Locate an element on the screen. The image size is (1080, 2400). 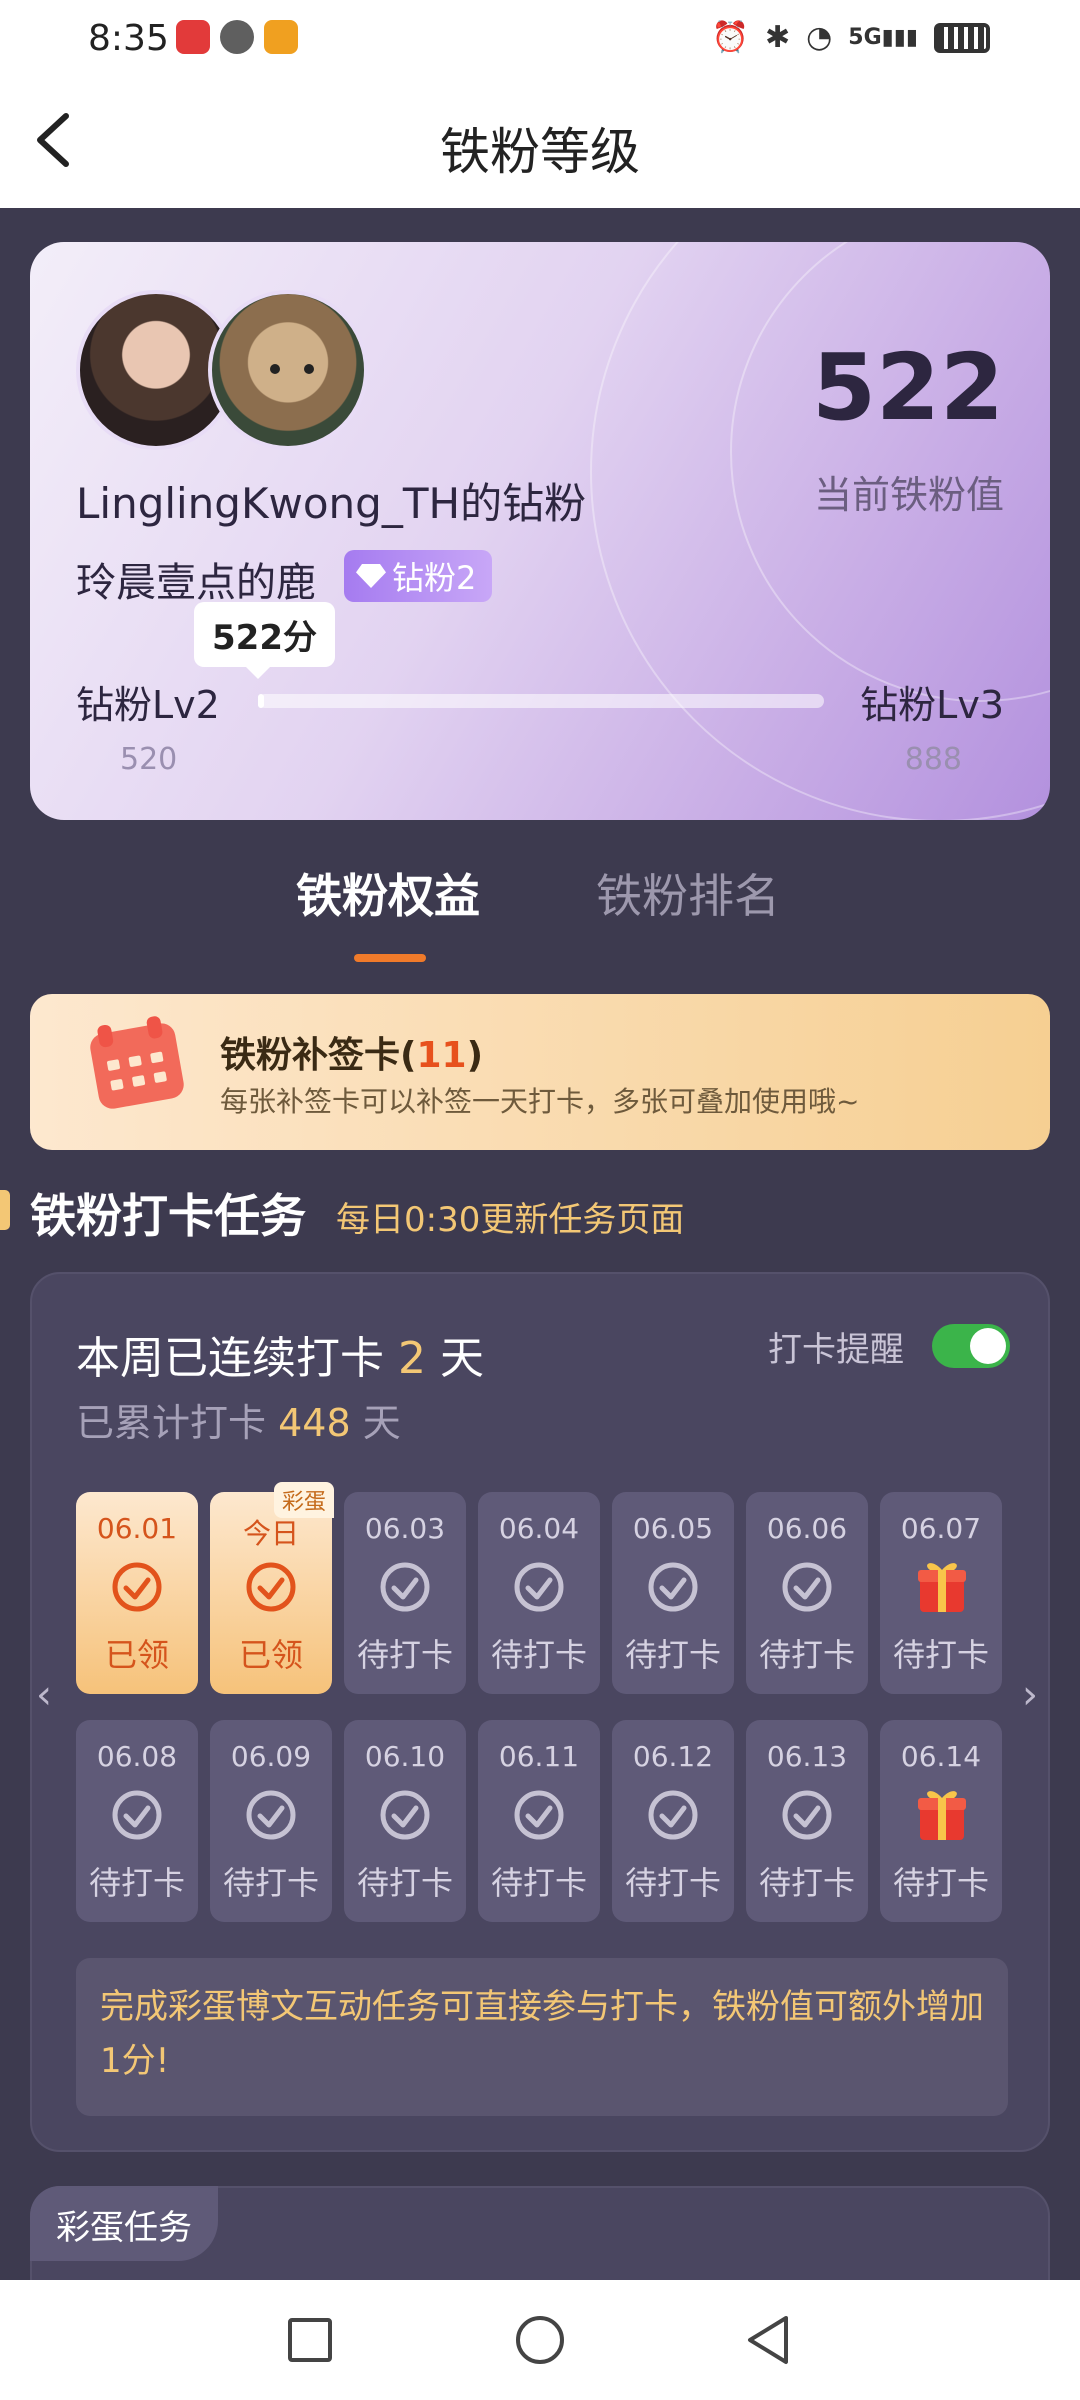
day-cell-06.12: 06.12 待打卡 is located at coordinates (673, 1821).